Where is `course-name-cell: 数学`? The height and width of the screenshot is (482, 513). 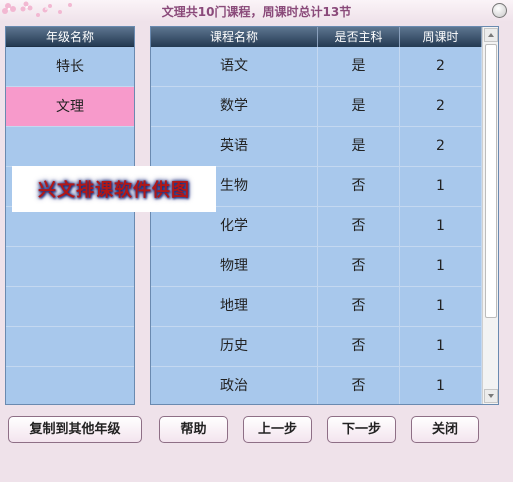 course-name-cell: 数学 is located at coordinates (234, 106).